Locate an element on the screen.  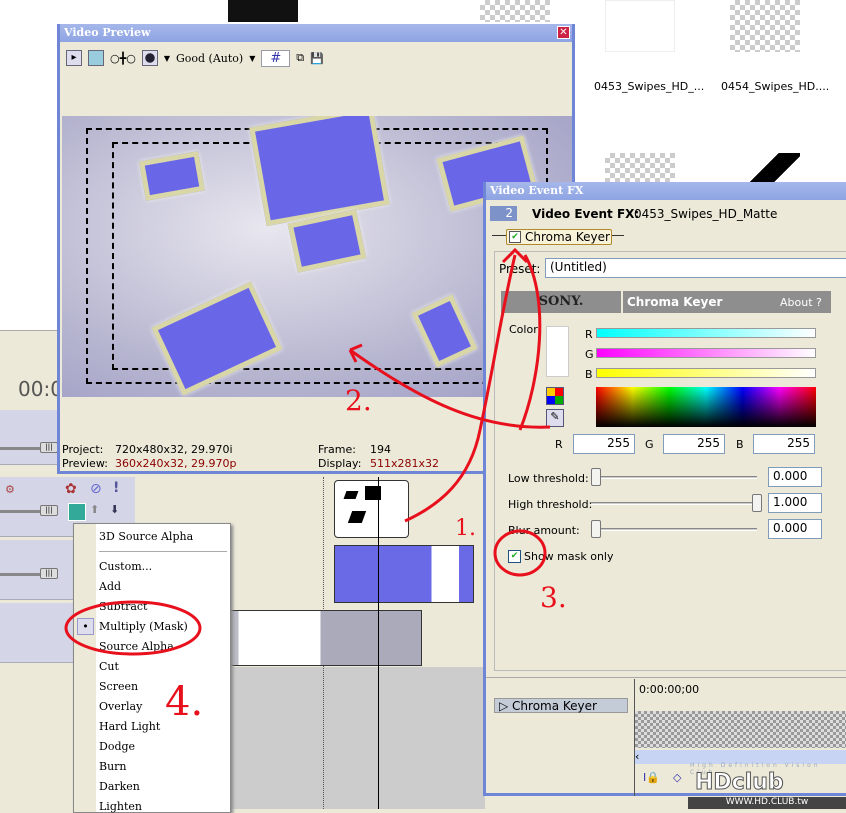
annotation-3: 3. is located at coordinates (553, 597).